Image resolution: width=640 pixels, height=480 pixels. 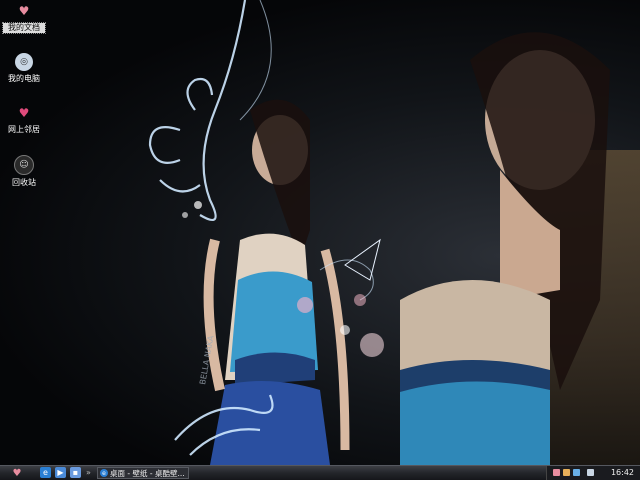 What do you see at coordinates (24, 129) in the screenshot?
I see `desktop-icon-label: 网上邻居` at bounding box center [24, 129].